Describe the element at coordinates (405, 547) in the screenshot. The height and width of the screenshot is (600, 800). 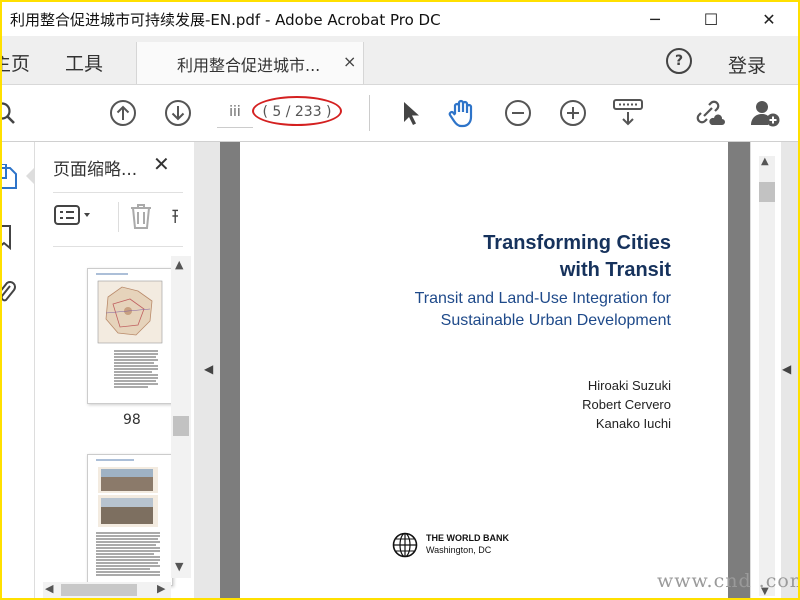
I see `world-bank-logo` at that location.